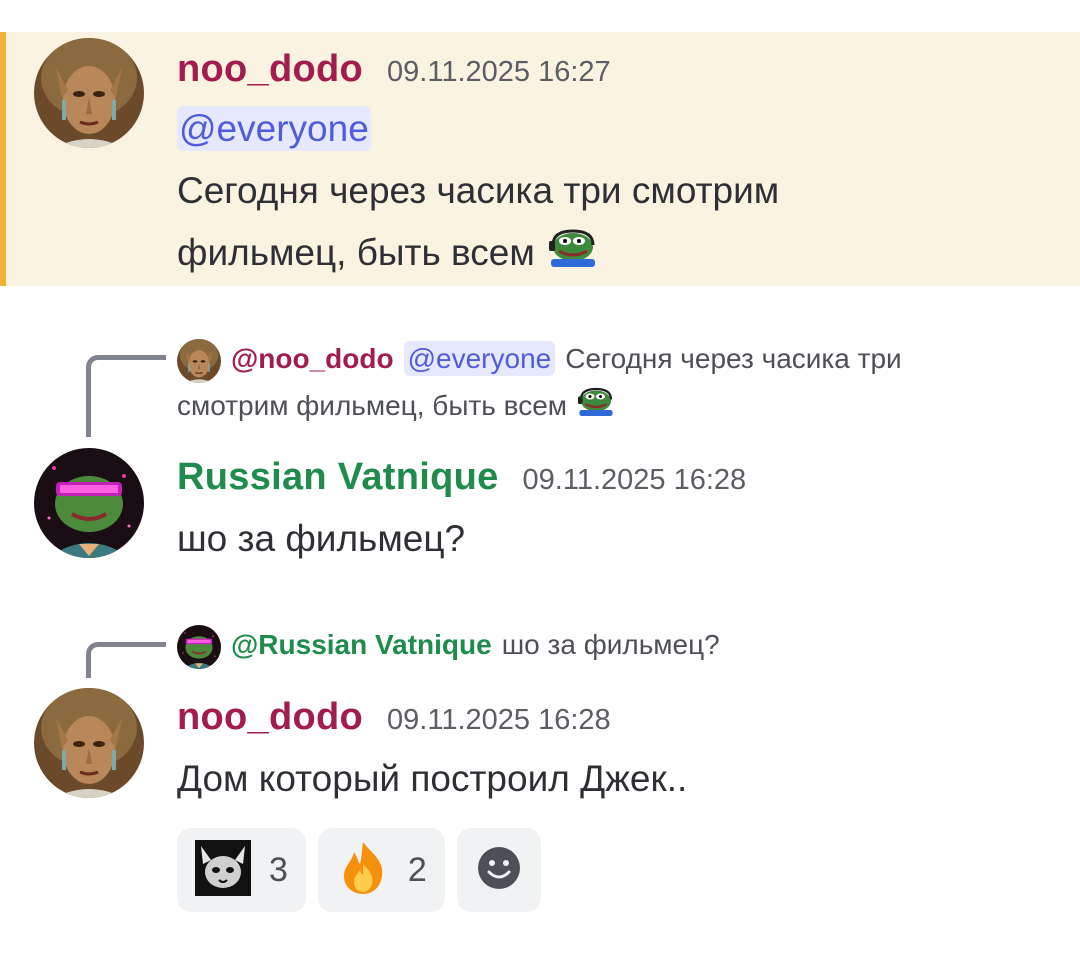 The image size is (1080, 956). What do you see at coordinates (356, 252) in the screenshot?
I see `message-line: фильмец, быть всем` at bounding box center [356, 252].